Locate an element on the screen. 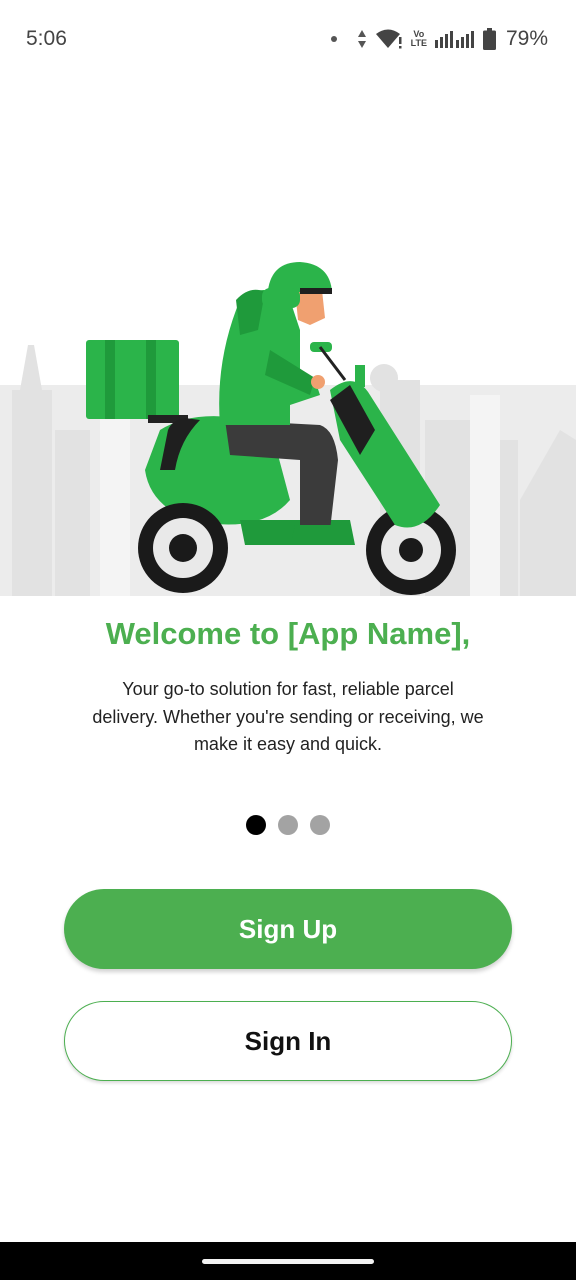 This screenshot has width=576, height=1280. data-arrows-icon is located at coordinates (361, 39).